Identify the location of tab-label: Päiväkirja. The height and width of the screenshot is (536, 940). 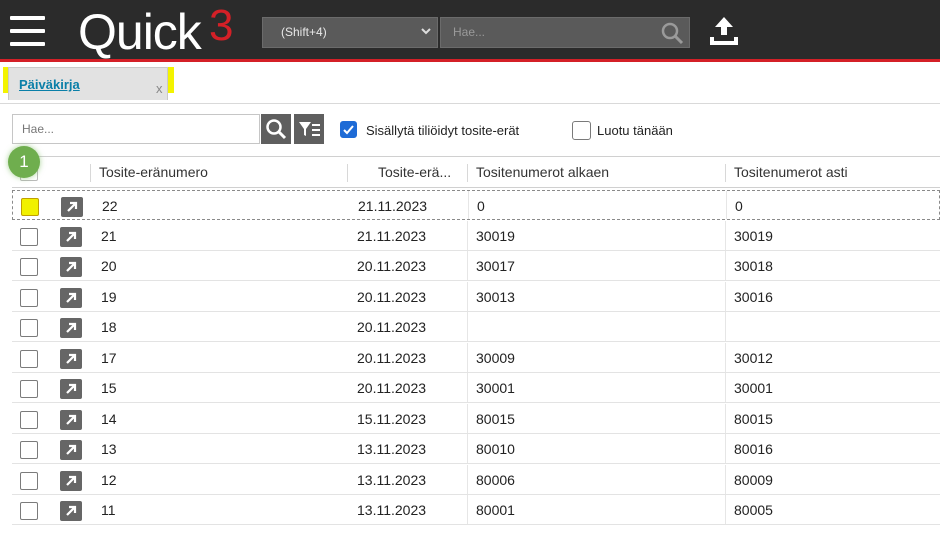
(49, 84).